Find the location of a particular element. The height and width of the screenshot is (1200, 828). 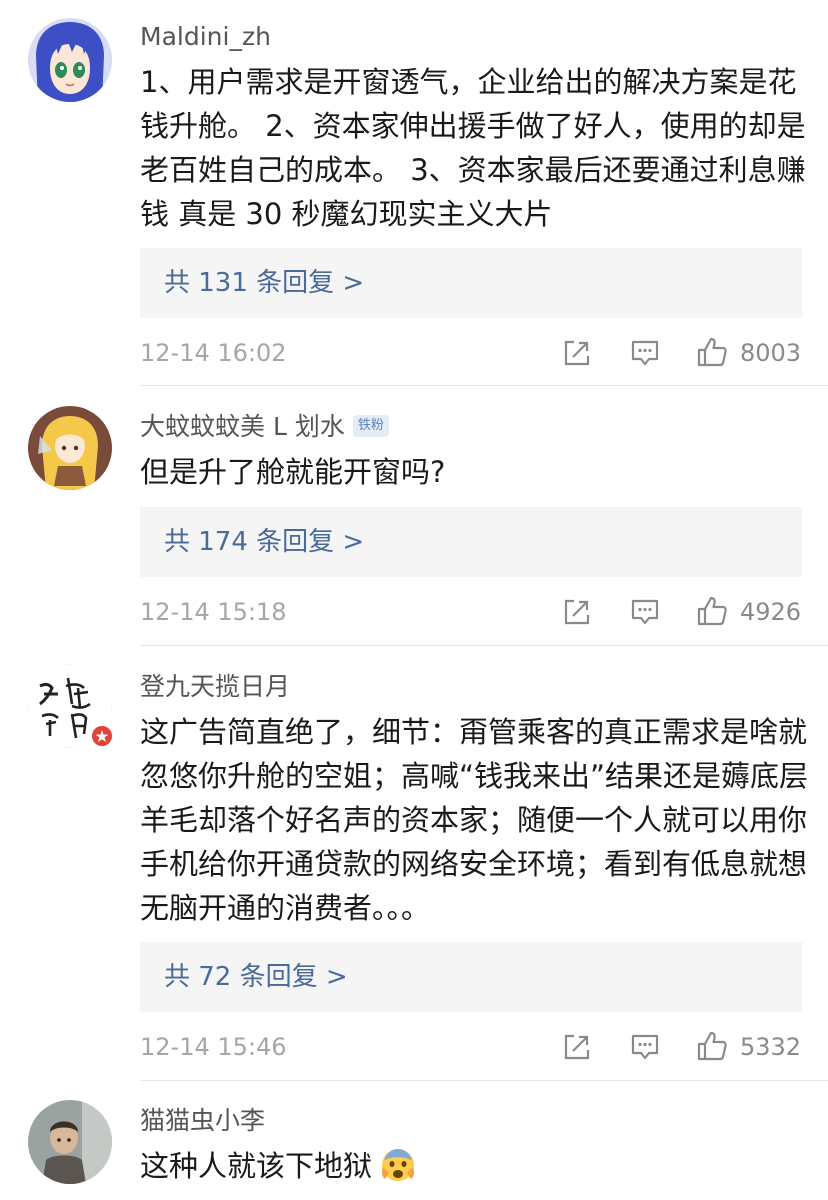

comment-text-content: 这种人就该下地狱 is located at coordinates (256, 1166).